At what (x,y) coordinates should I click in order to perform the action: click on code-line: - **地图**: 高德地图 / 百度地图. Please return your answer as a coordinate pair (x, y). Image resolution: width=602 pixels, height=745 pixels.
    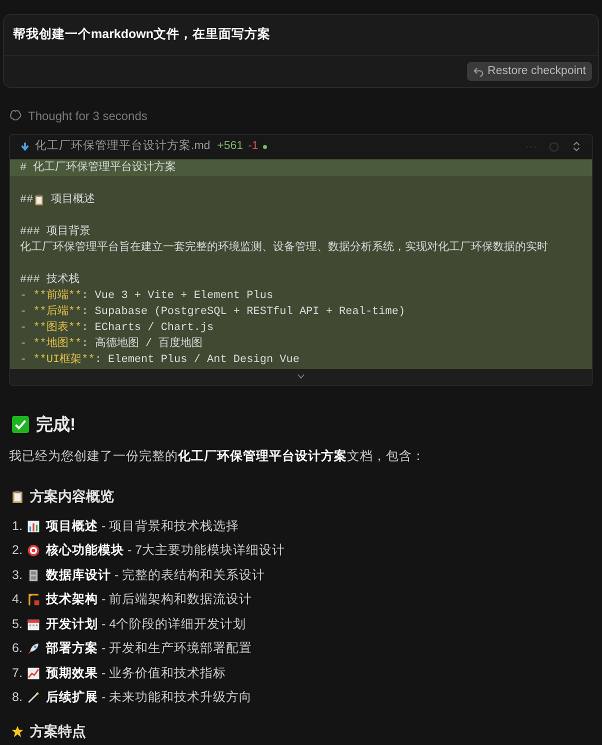
    Looking at the image, I should click on (111, 344).